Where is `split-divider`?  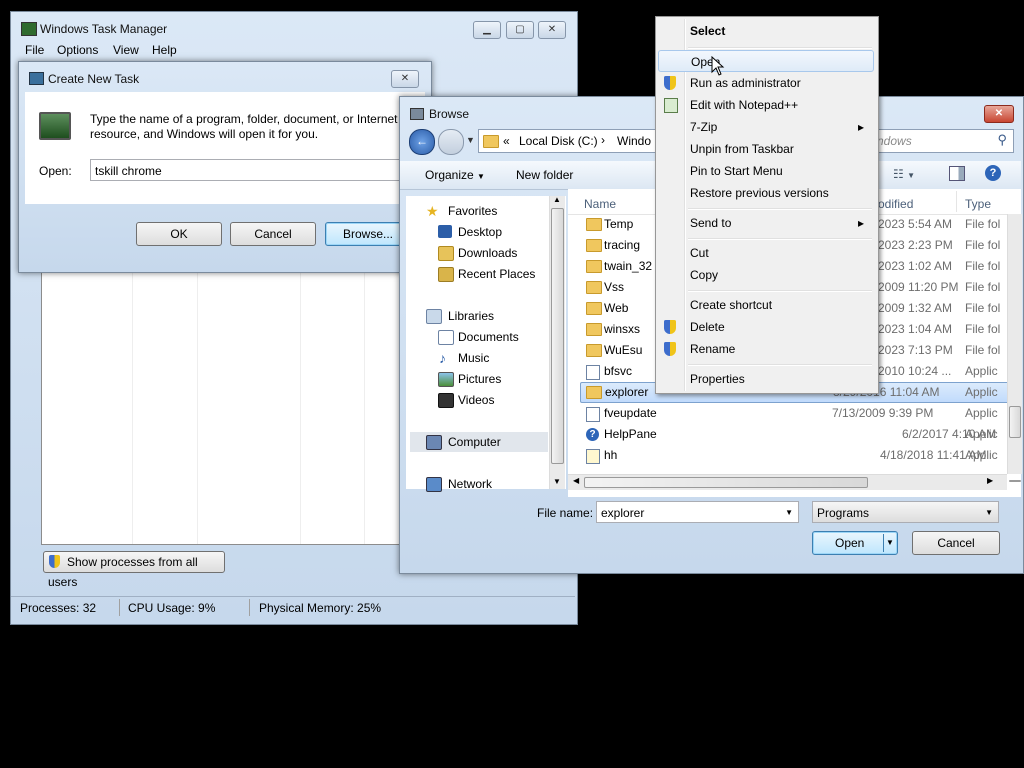
split-divider is located at coordinates (883, 543).